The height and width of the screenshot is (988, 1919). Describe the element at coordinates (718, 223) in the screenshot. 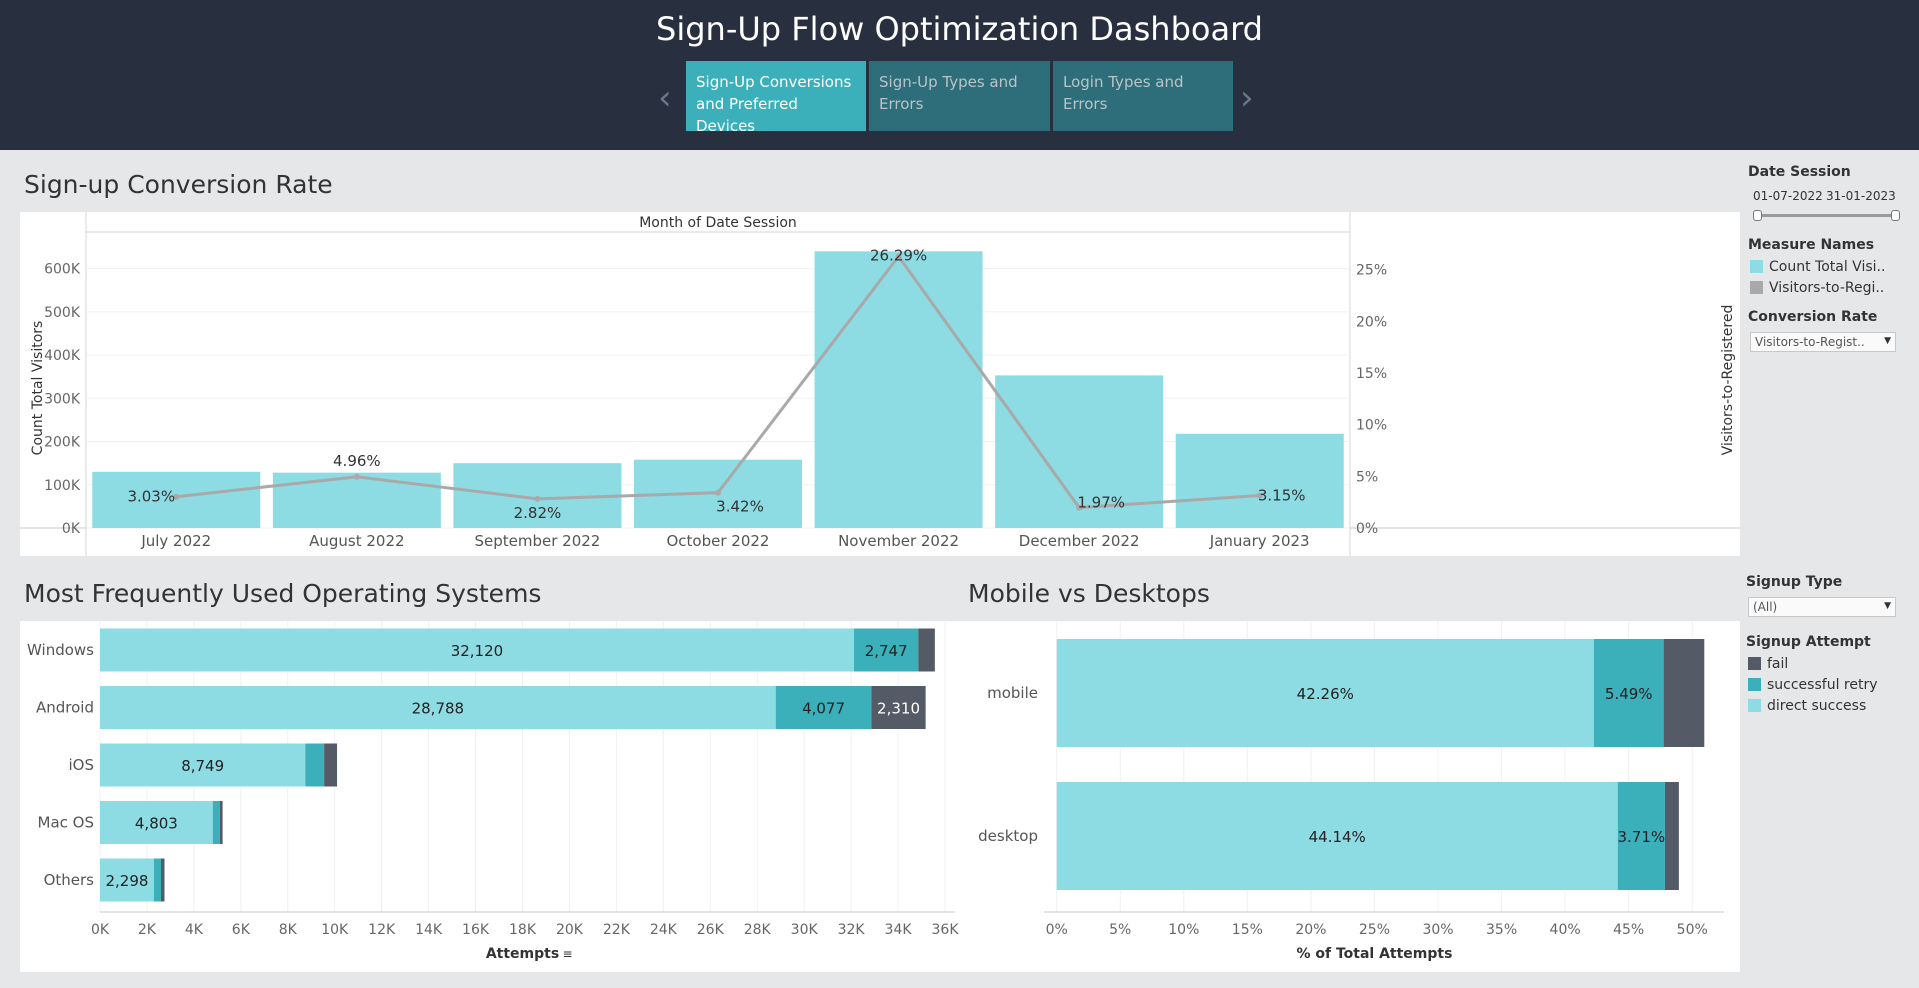

I see `column-header-label: Month of Date Session` at that location.